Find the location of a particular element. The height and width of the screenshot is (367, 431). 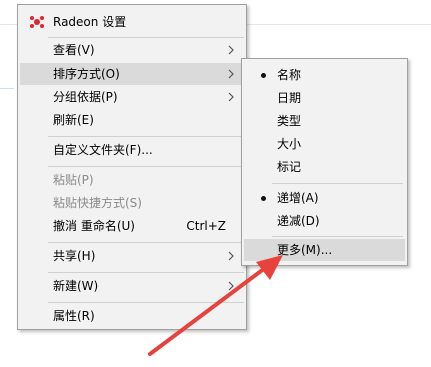

menu-item-label: 递减(D) is located at coordinates (298, 221).